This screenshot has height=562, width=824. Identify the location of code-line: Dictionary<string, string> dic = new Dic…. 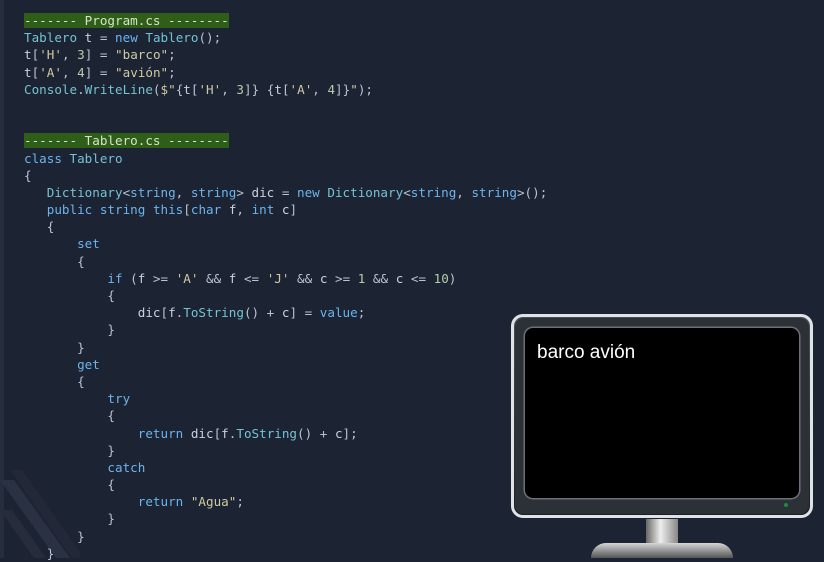
(297, 192).